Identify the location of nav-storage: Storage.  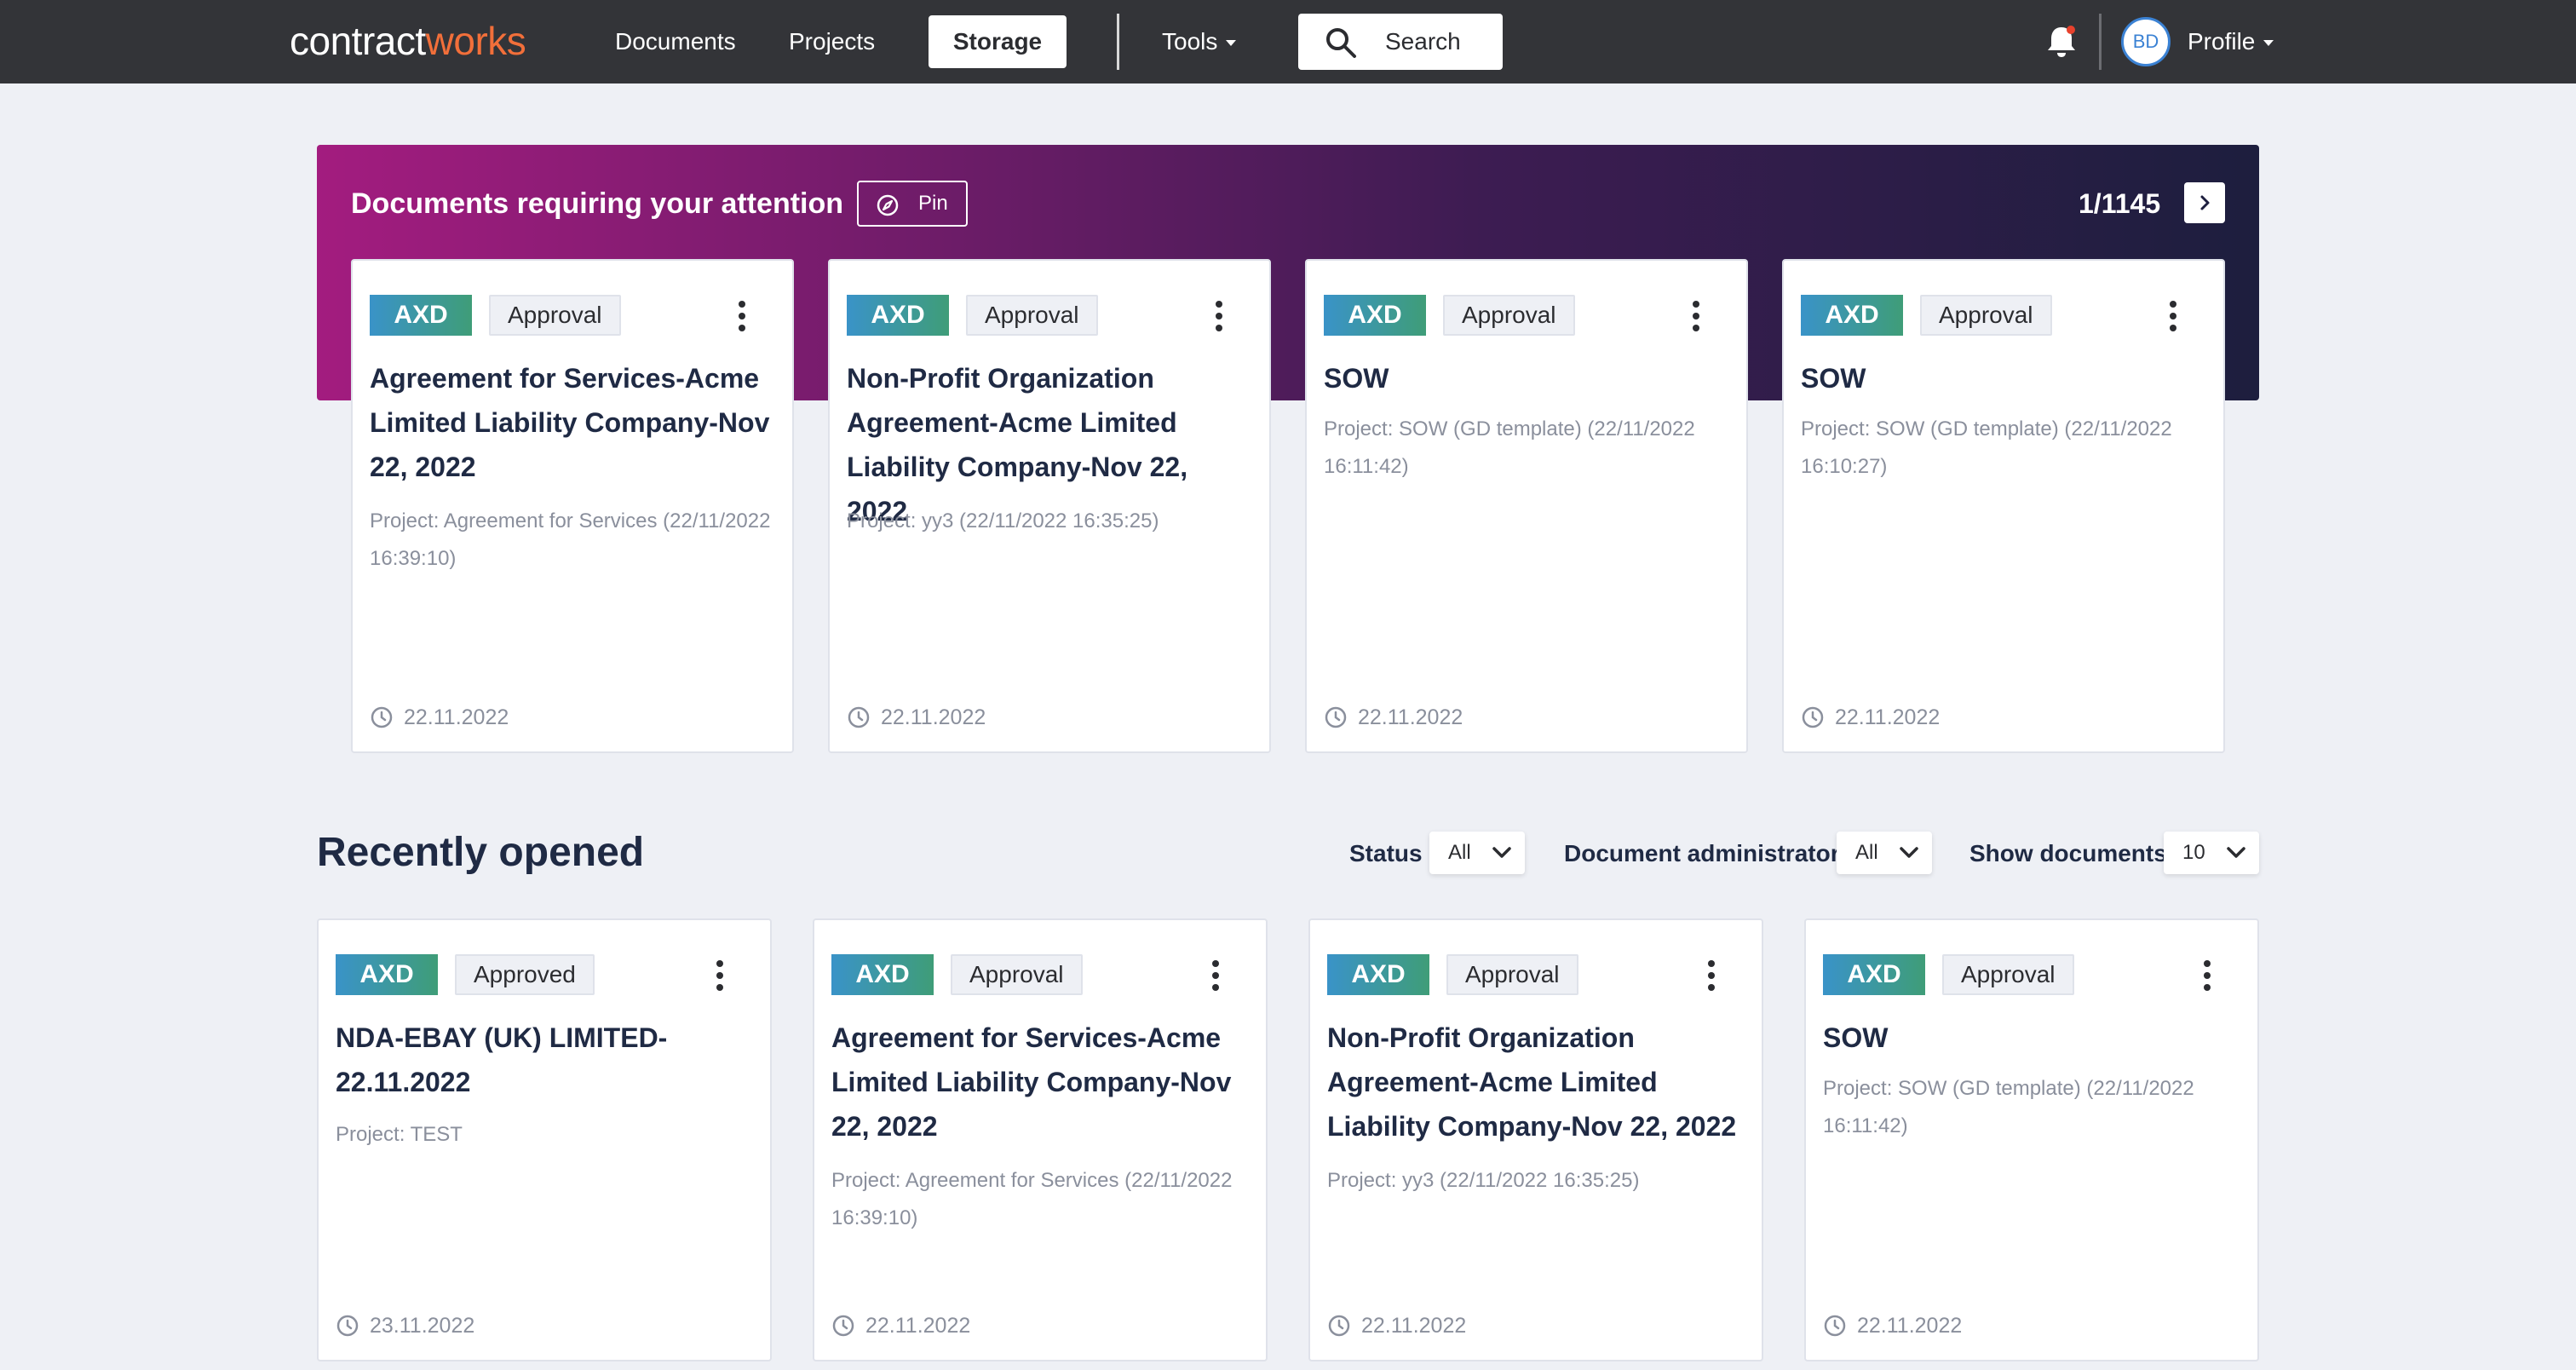
(998, 41).